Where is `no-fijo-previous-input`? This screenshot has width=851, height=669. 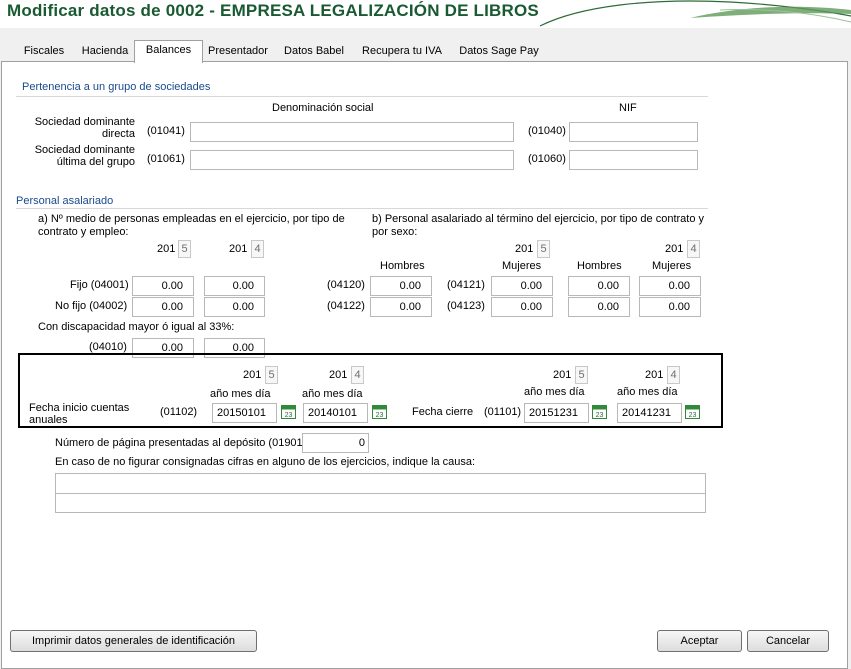
no-fijo-previous-input is located at coordinates (234, 307).